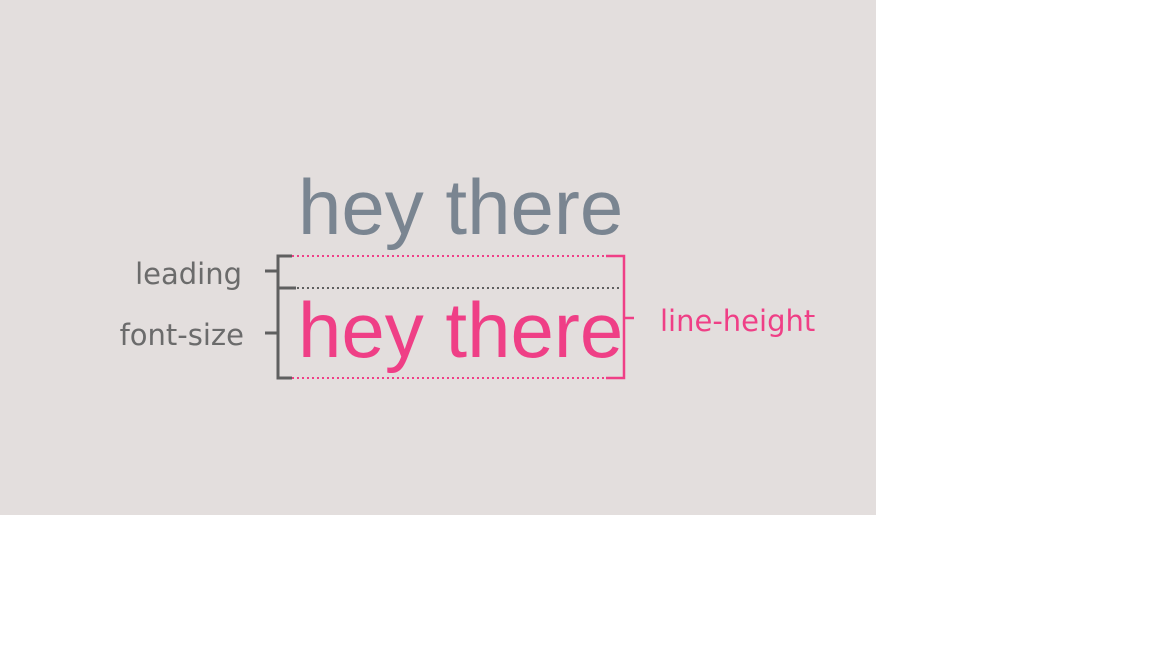 This screenshot has width=1152, height=648. I want to click on left-bracket, so click(284, 317).